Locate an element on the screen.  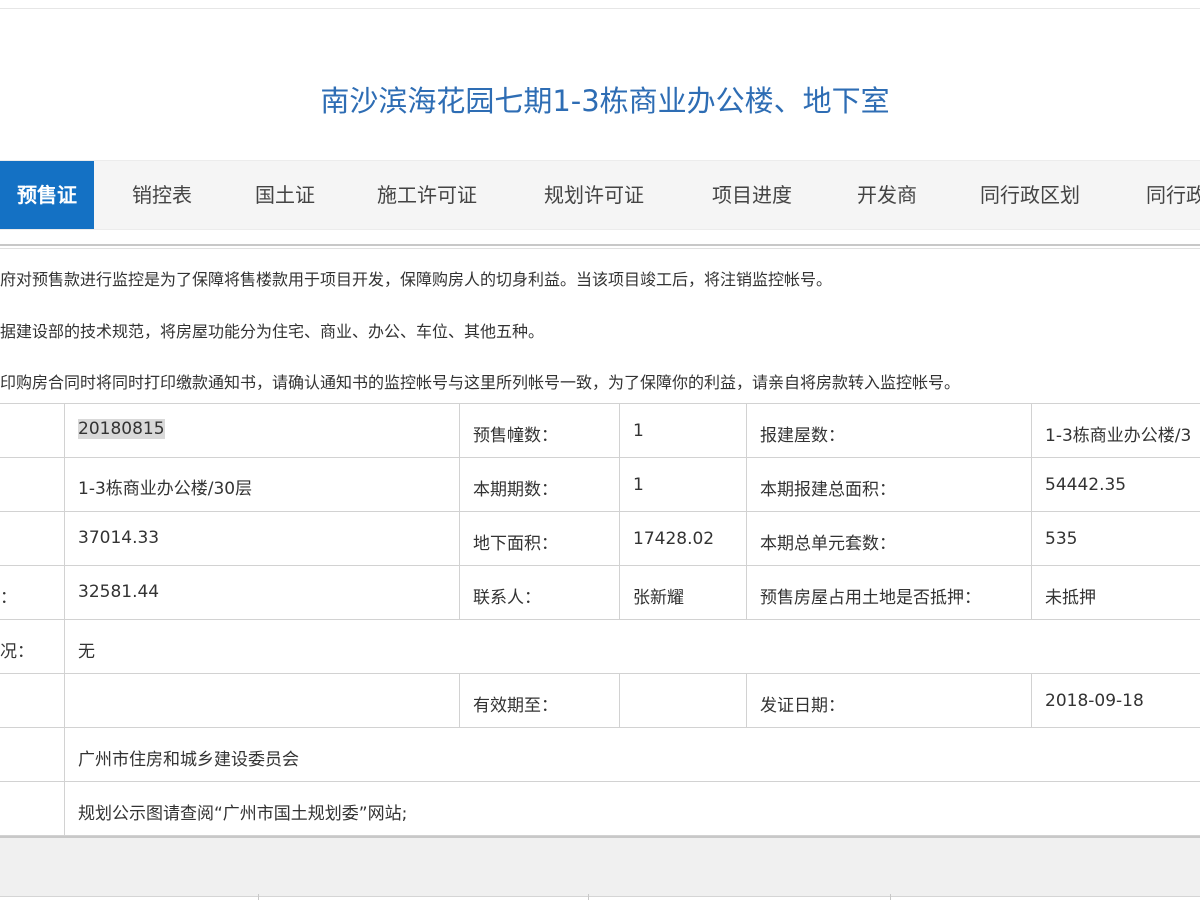
issue-date-label: 发证日期： is located at coordinates (802, 706).